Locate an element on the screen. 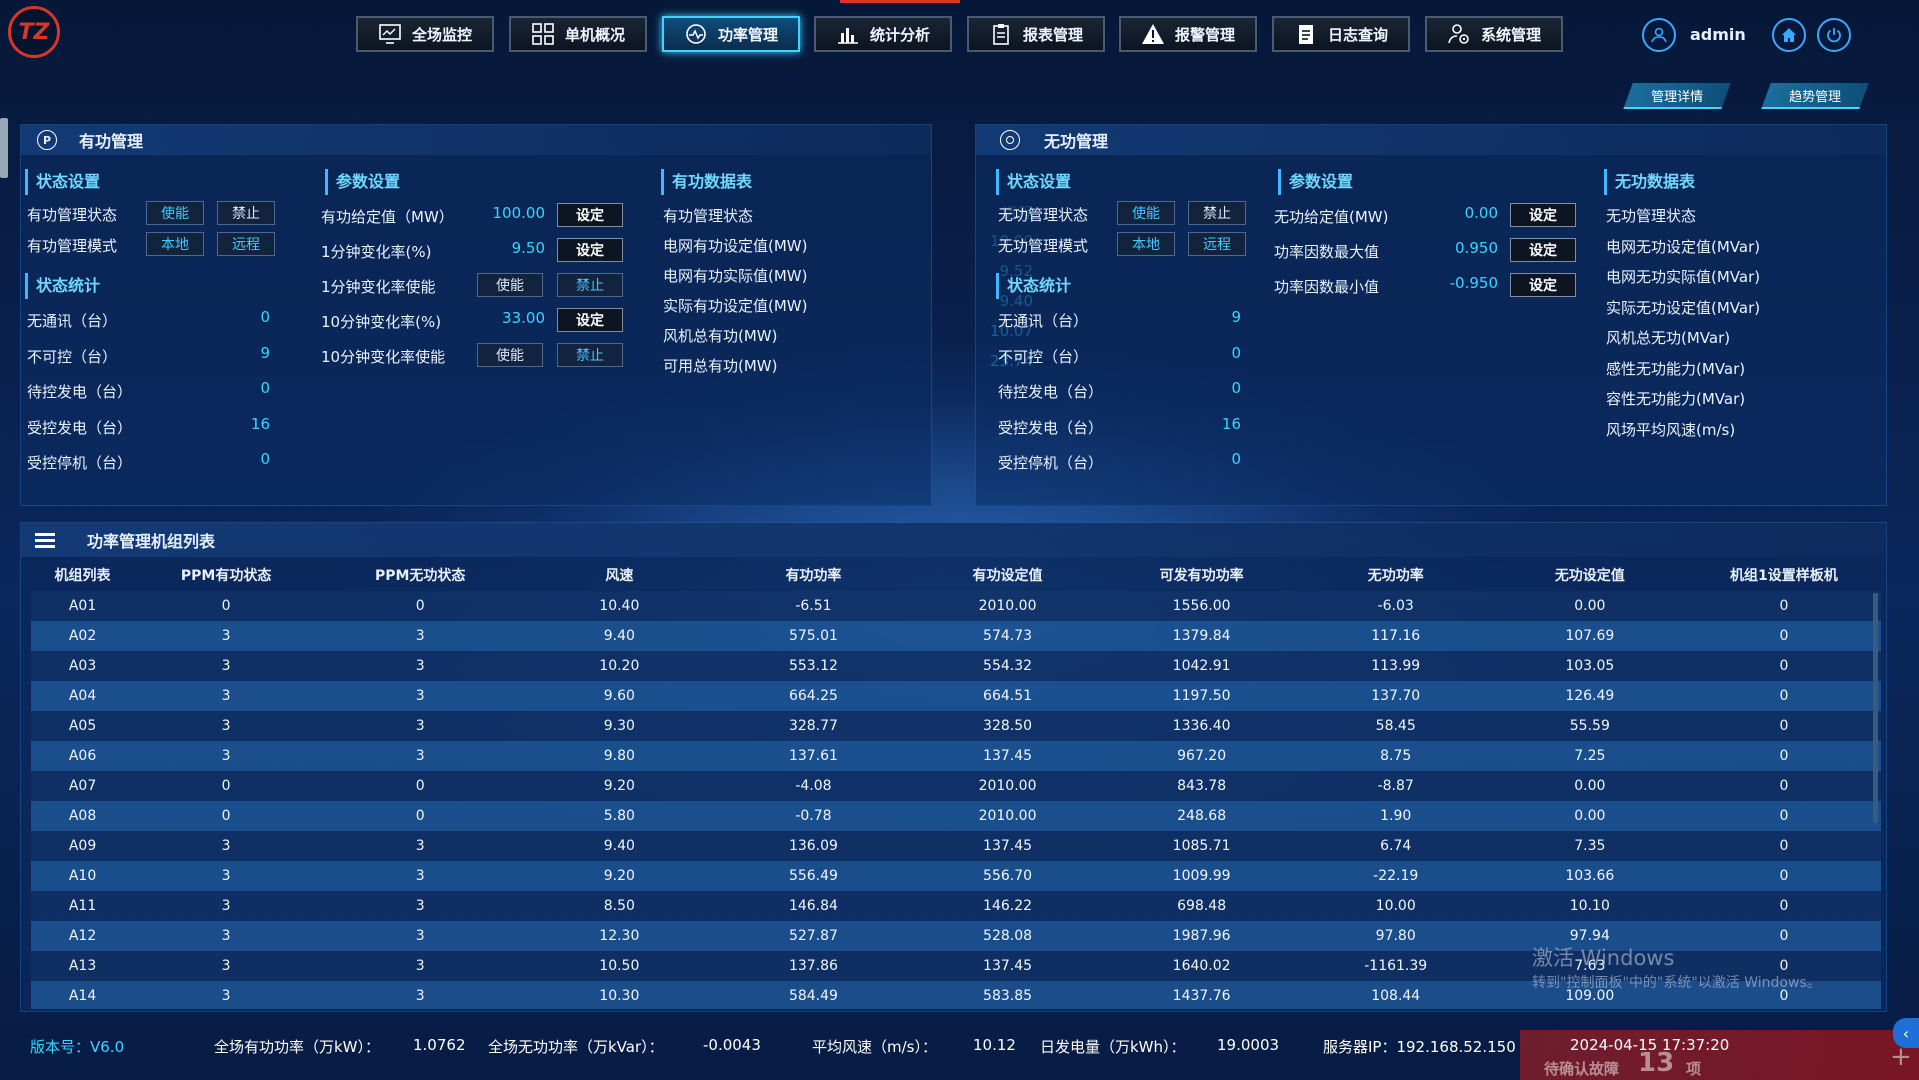  column-header: 可发有功功率 is located at coordinates (1202, 575).